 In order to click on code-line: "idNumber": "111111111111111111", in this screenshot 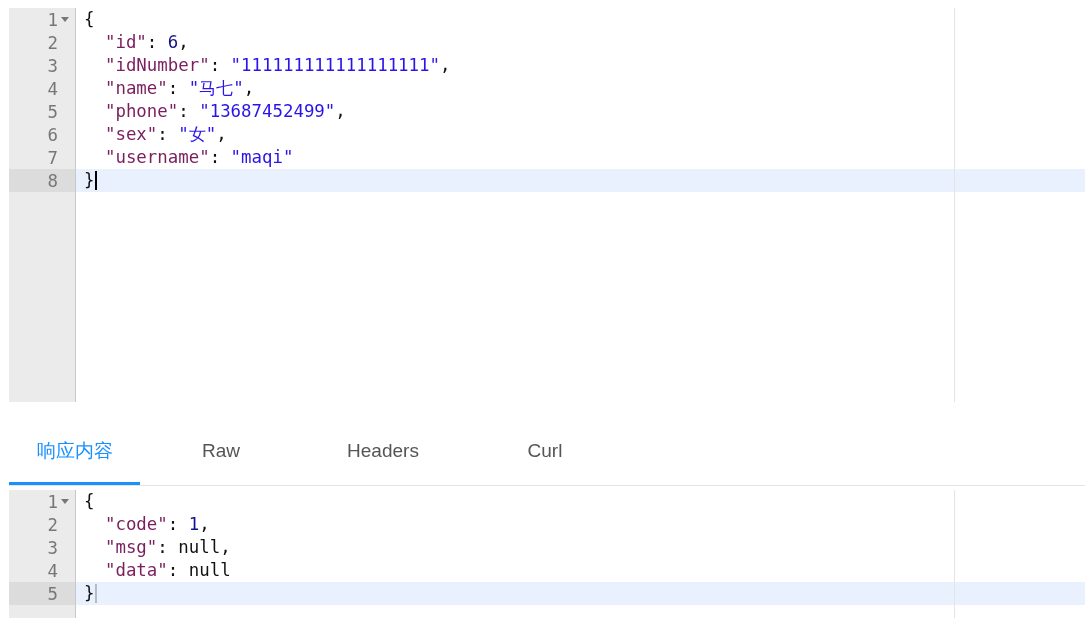, I will do `click(277, 65)`.